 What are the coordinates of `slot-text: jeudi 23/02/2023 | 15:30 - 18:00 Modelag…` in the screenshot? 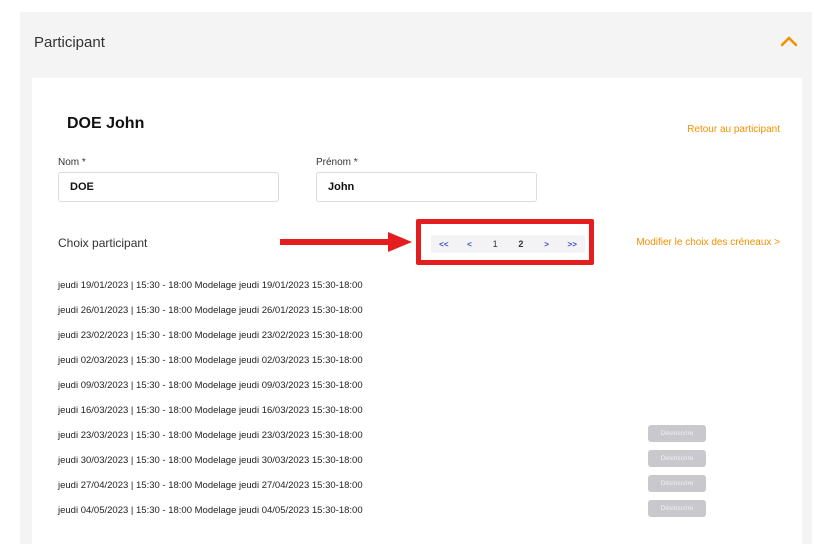 It's located at (210, 335).